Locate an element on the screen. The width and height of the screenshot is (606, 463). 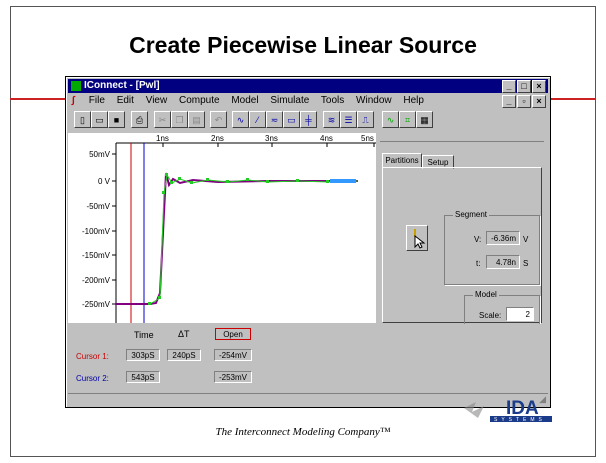
multiline-icon: ☰ is located at coordinates (348, 119).